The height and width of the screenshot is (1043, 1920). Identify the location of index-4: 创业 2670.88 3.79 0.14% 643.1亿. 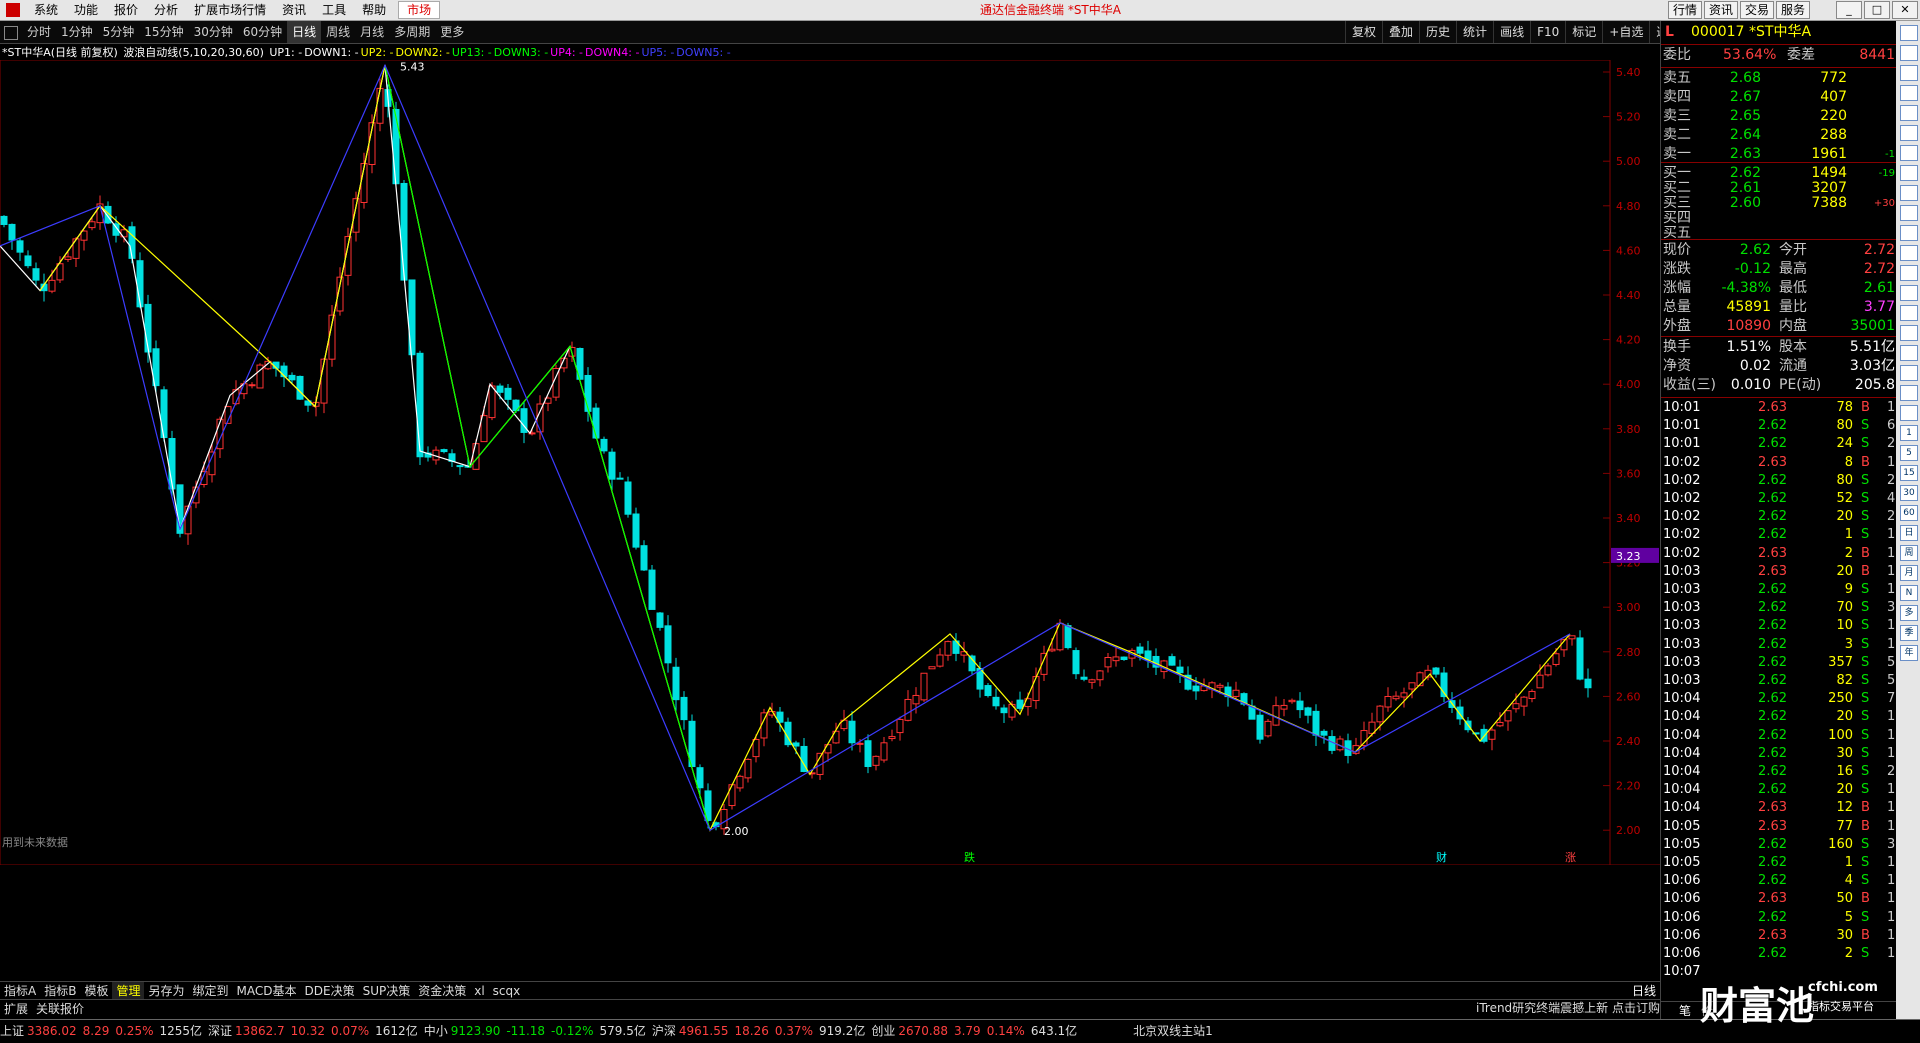
(974, 1031).